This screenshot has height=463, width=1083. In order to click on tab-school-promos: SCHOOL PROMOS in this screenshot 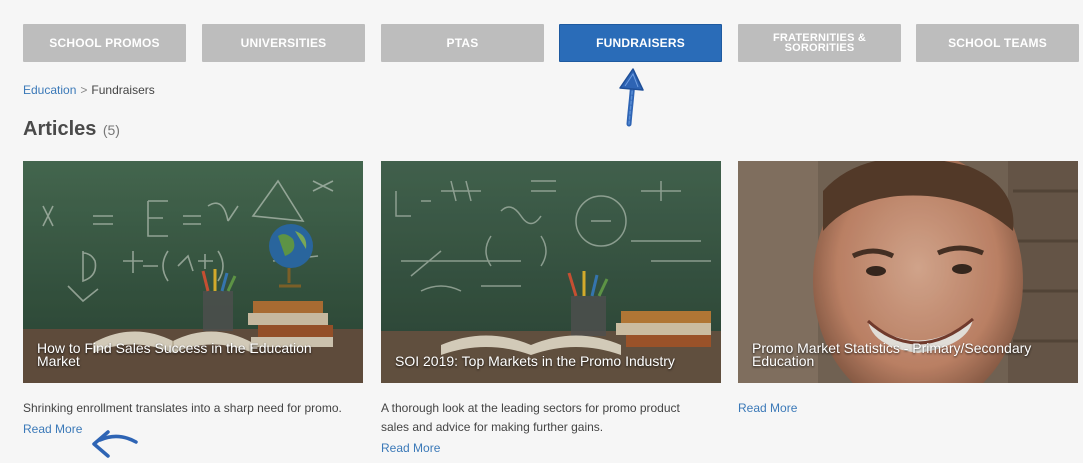, I will do `click(104, 43)`.